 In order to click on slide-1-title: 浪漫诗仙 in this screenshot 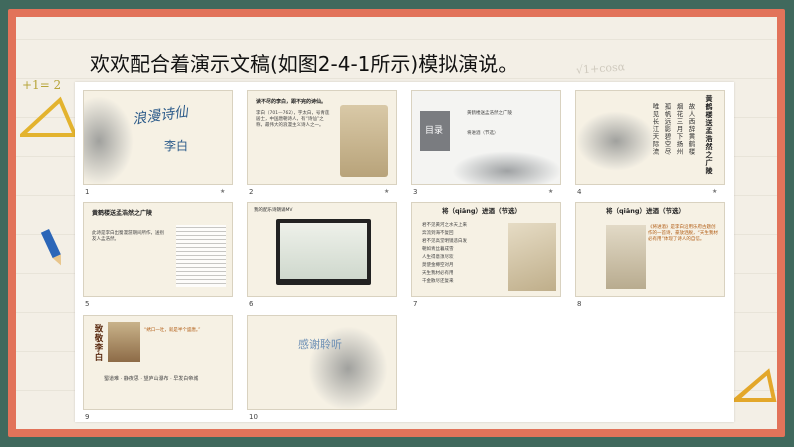, I will do `click(160, 116)`.